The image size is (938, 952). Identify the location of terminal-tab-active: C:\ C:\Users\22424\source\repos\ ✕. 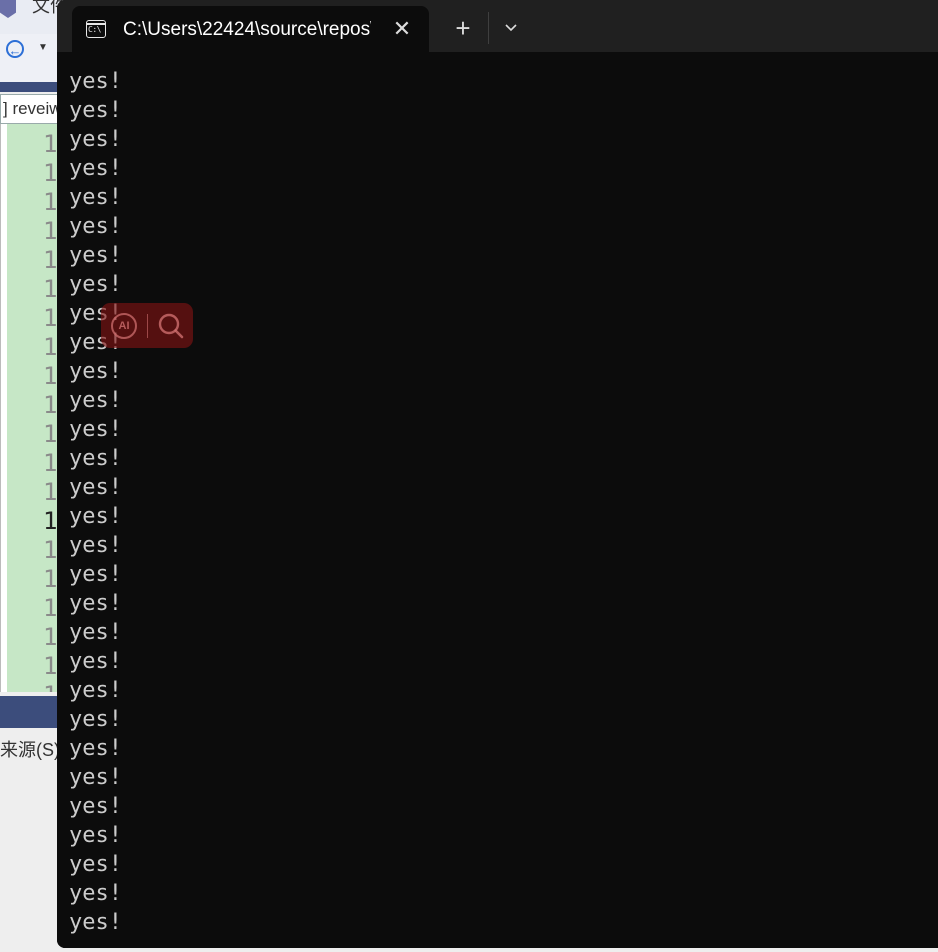
(250, 29).